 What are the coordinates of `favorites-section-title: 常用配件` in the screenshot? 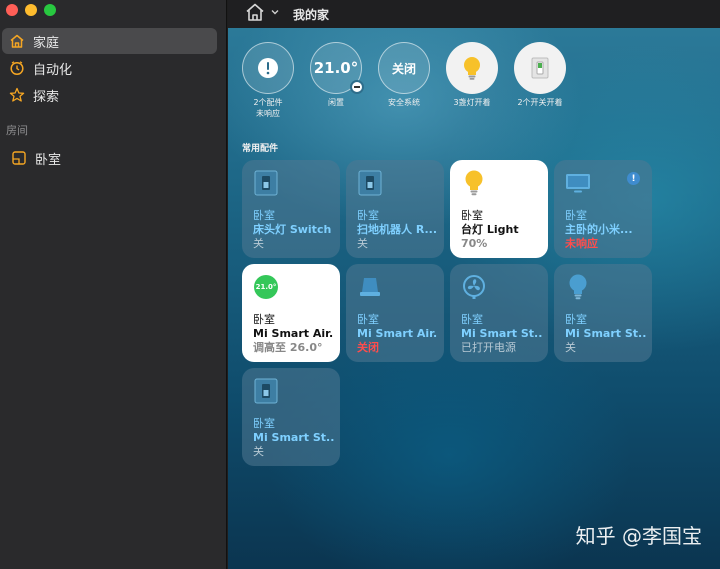 It's located at (260, 149).